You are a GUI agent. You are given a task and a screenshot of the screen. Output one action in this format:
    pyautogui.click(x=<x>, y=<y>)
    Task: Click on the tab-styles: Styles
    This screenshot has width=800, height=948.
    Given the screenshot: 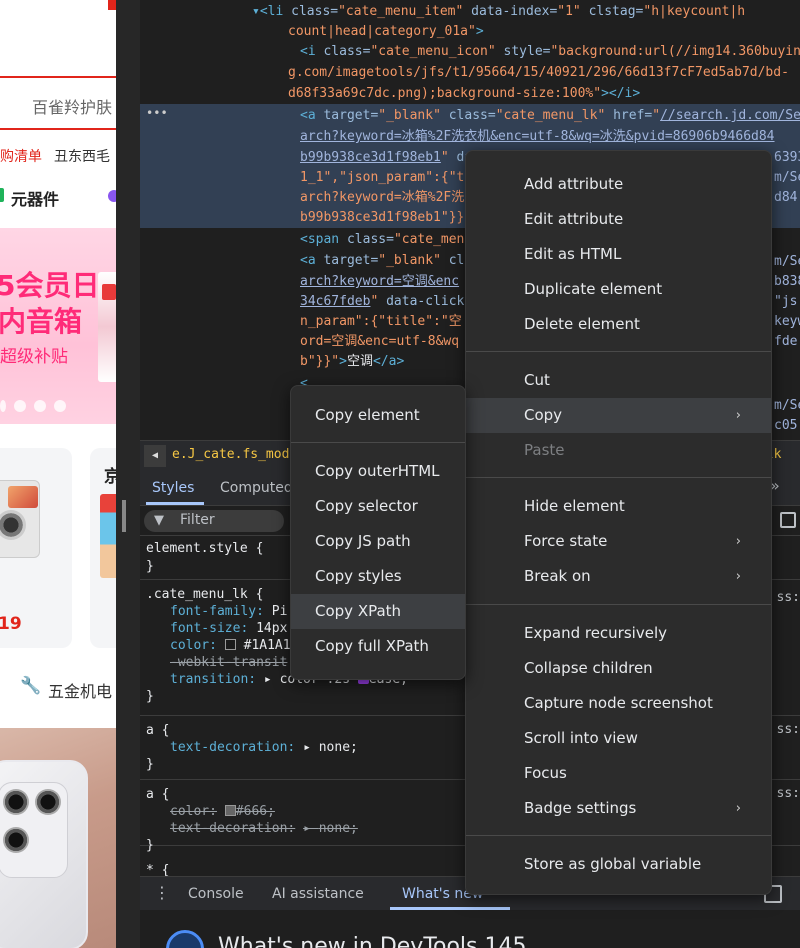 What is the action you would take?
    pyautogui.click(x=173, y=488)
    